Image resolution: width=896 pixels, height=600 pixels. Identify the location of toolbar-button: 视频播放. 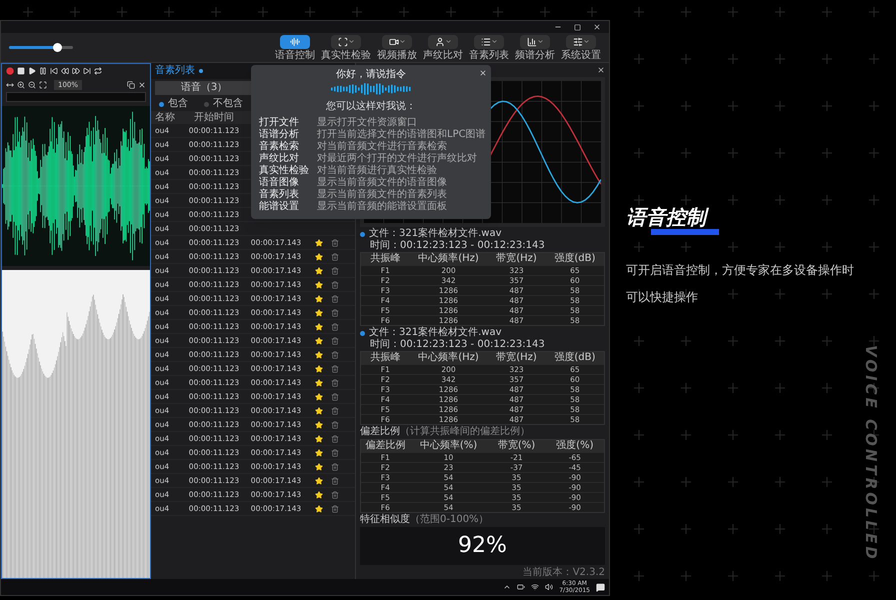
(397, 47).